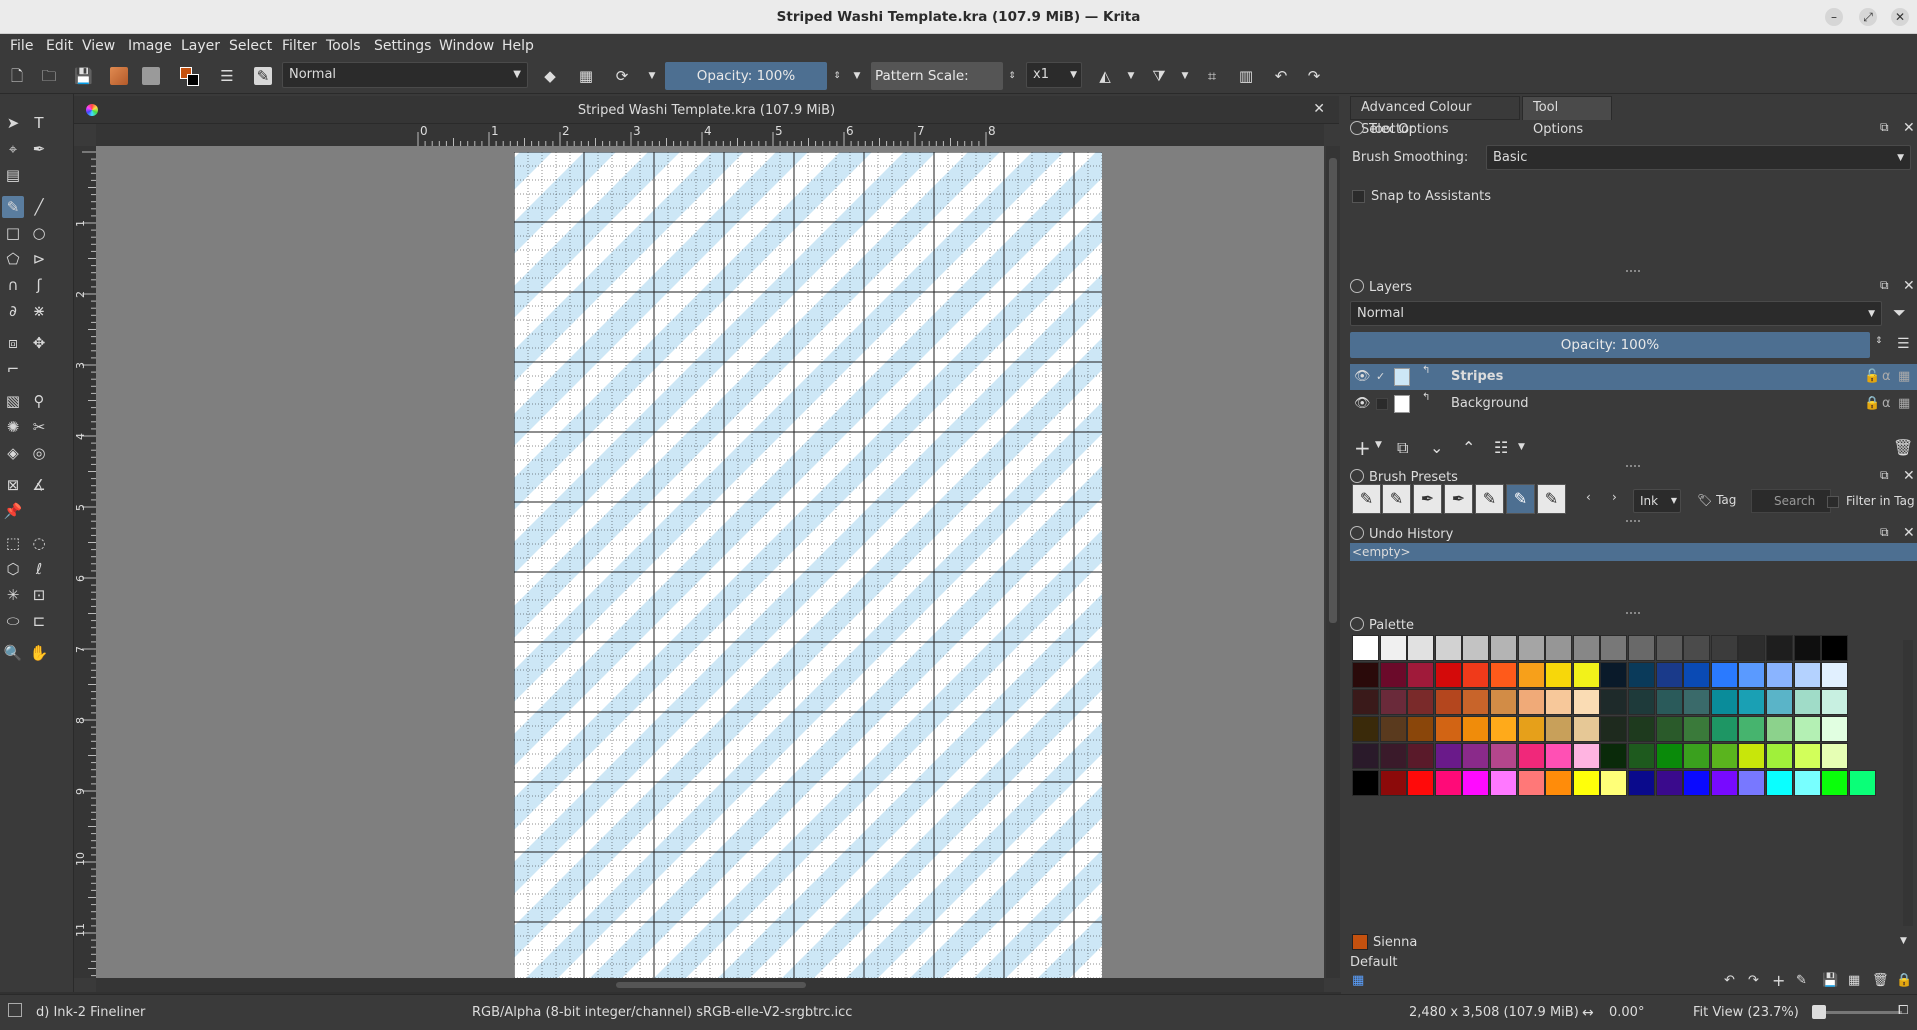 The image size is (1917, 1030). Describe the element at coordinates (1281, 76) in the screenshot. I see `undo-icon: ↶` at that location.